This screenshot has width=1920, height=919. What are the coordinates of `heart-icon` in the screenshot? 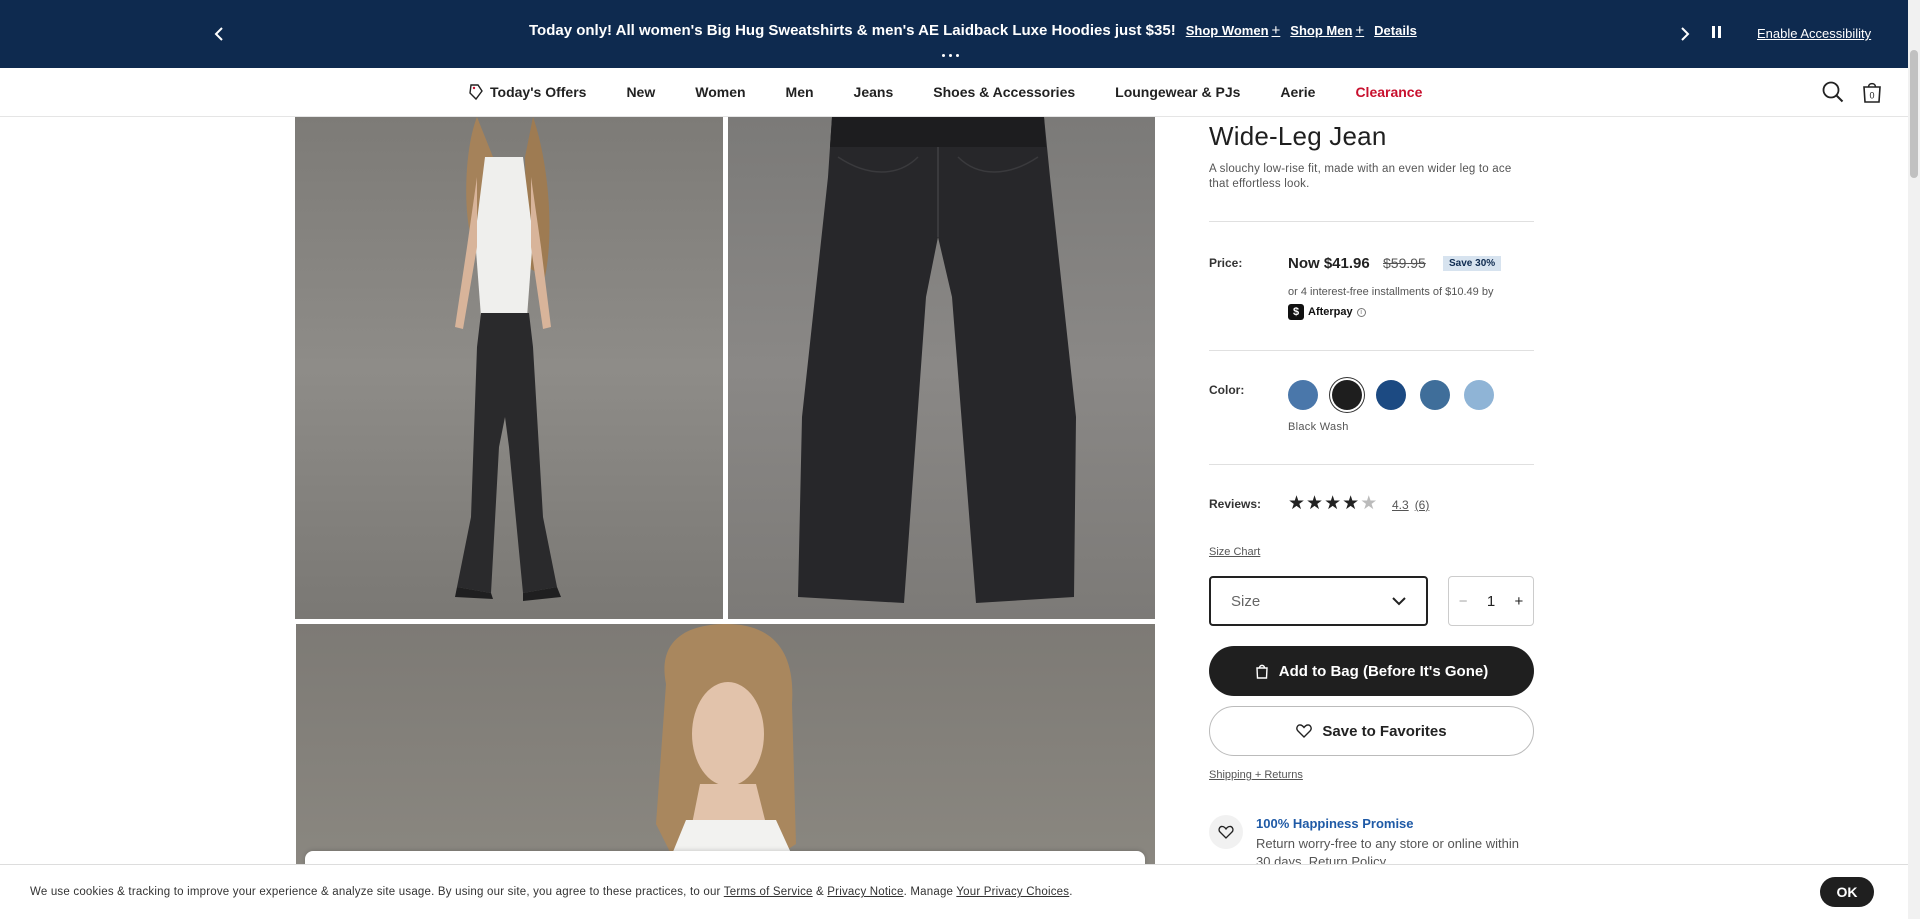 It's located at (1304, 731).